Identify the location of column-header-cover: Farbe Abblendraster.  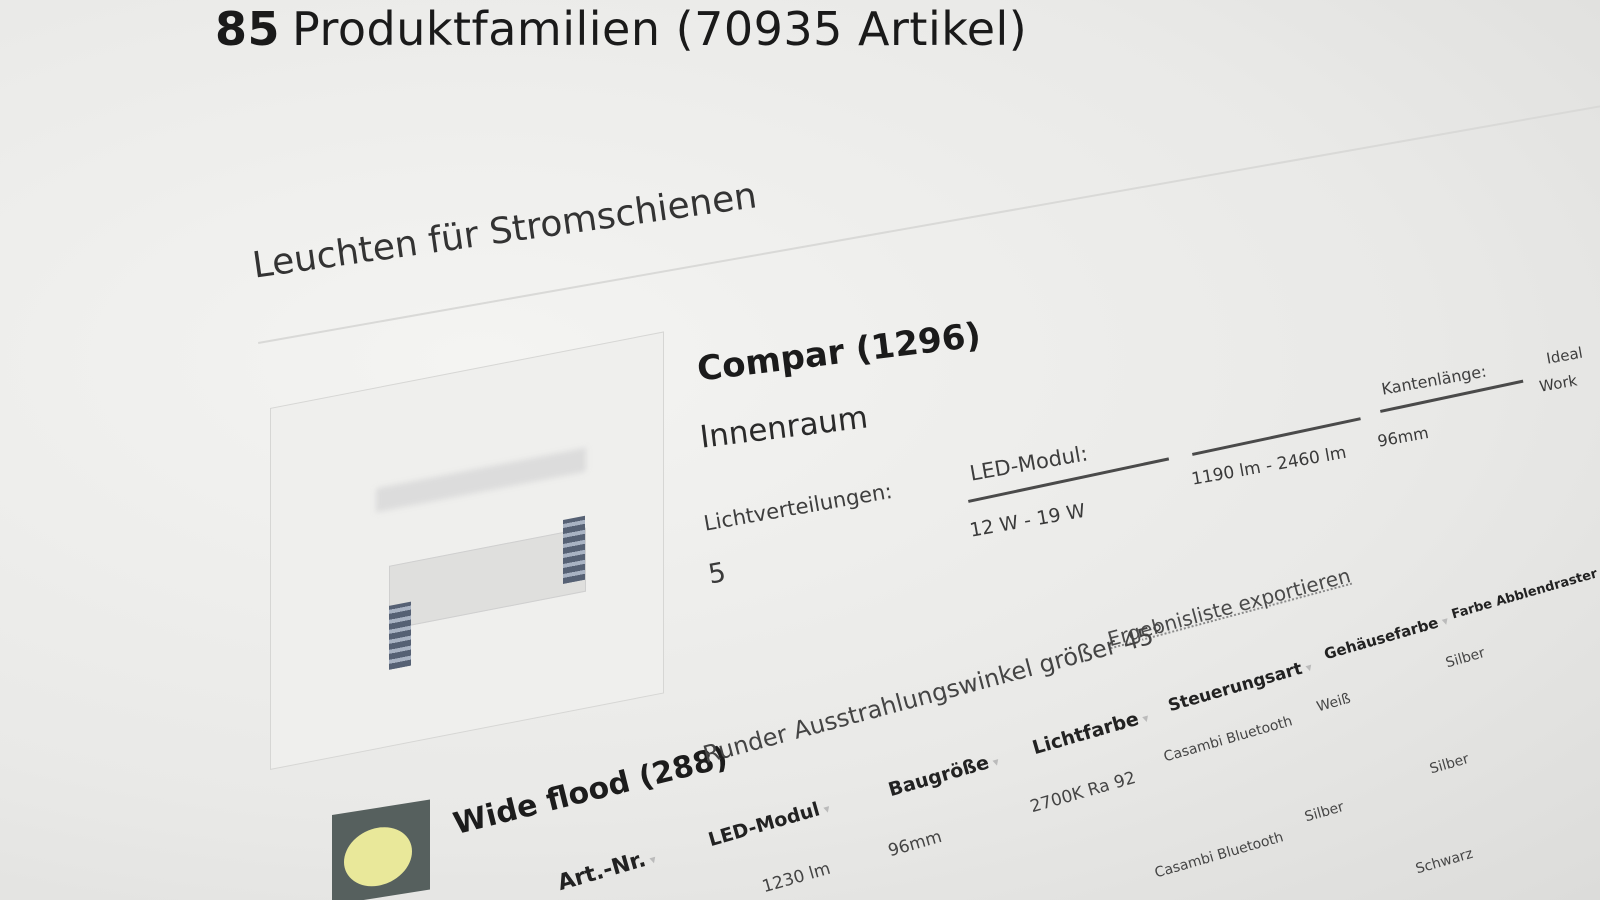
(1525, 593).